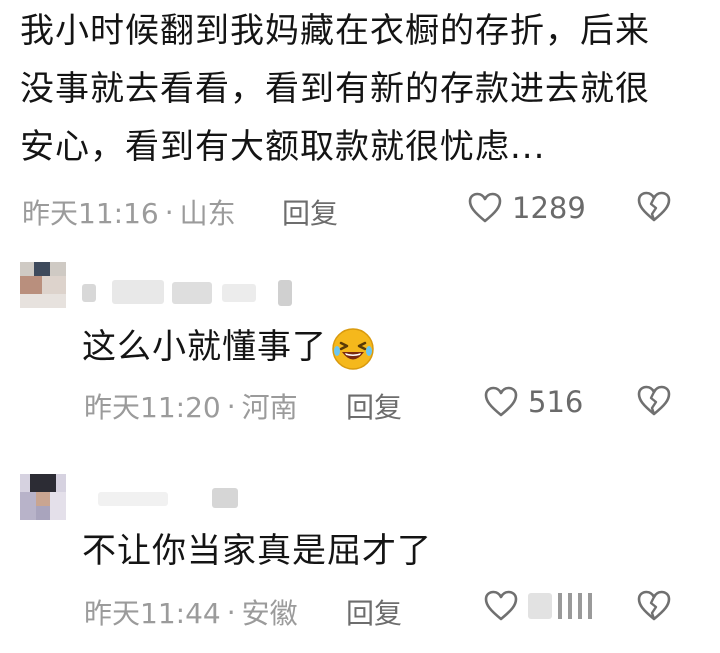  I want to click on comment-time: 昨天11:20, so click(152, 407).